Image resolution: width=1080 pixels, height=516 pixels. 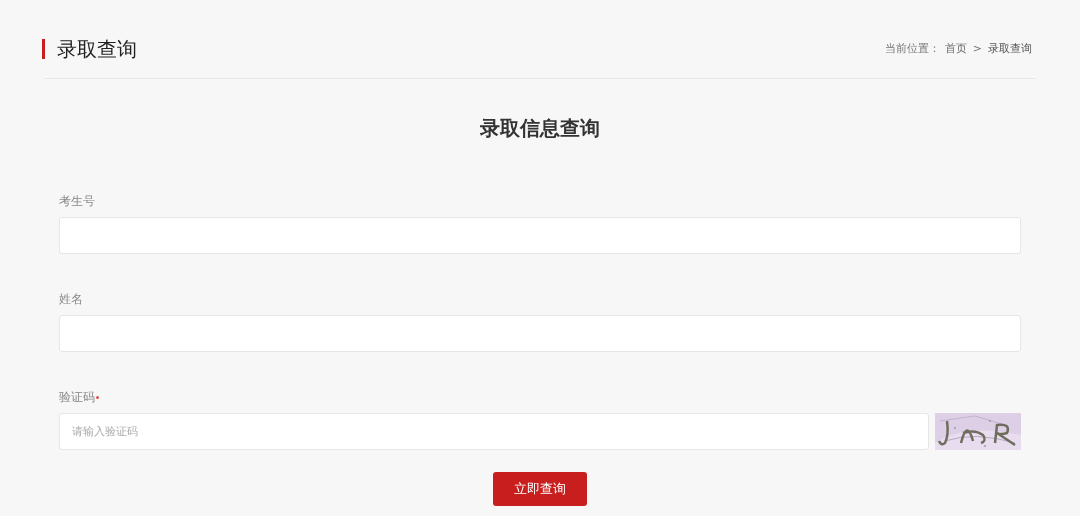 What do you see at coordinates (77, 201) in the screenshot?
I see `field-label: 考生号` at bounding box center [77, 201].